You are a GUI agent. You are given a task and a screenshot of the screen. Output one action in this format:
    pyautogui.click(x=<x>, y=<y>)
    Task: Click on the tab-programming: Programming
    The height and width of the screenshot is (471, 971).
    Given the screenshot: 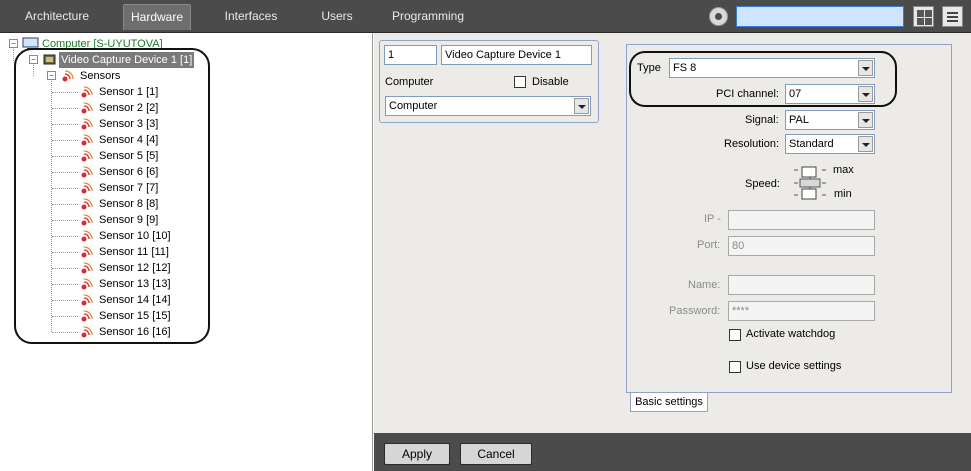 What is the action you would take?
    pyautogui.click(x=428, y=17)
    